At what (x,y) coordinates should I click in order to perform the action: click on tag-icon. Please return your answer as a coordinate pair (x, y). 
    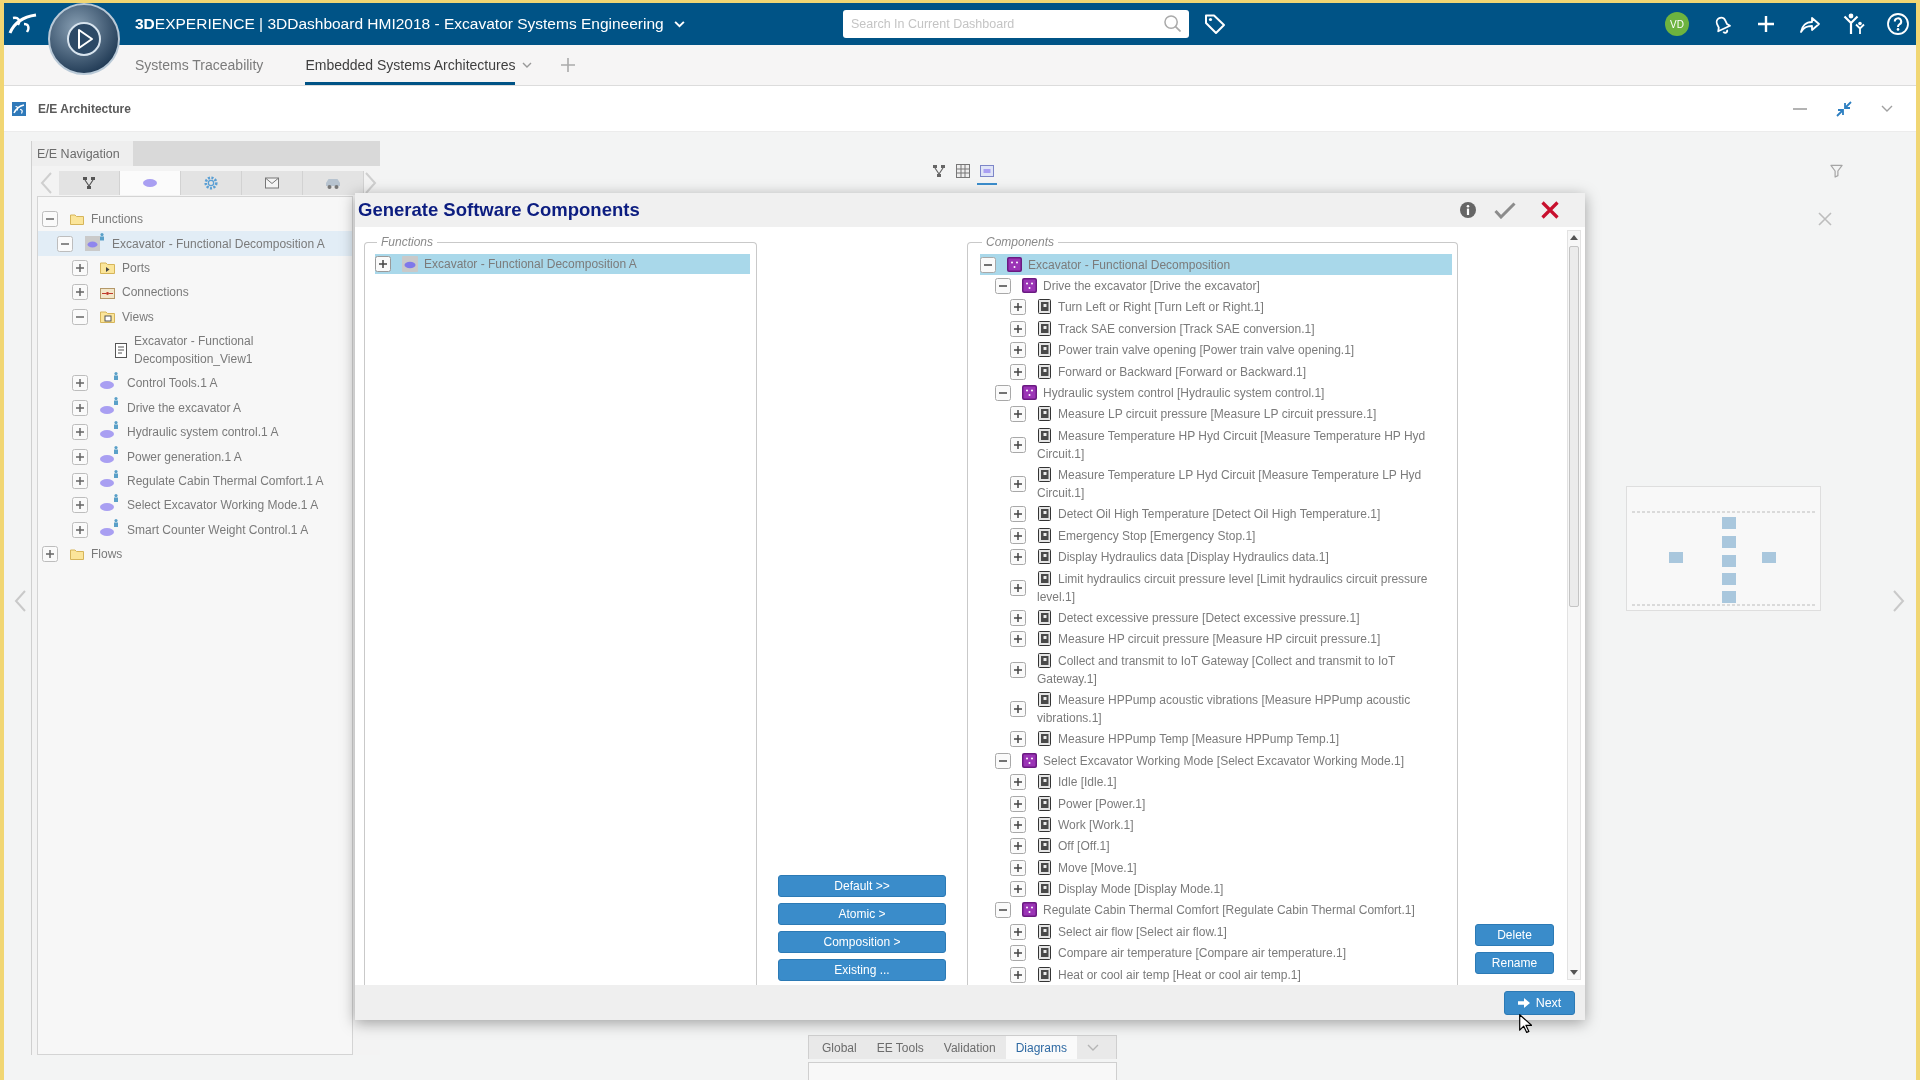
    Looking at the image, I should click on (1215, 24).